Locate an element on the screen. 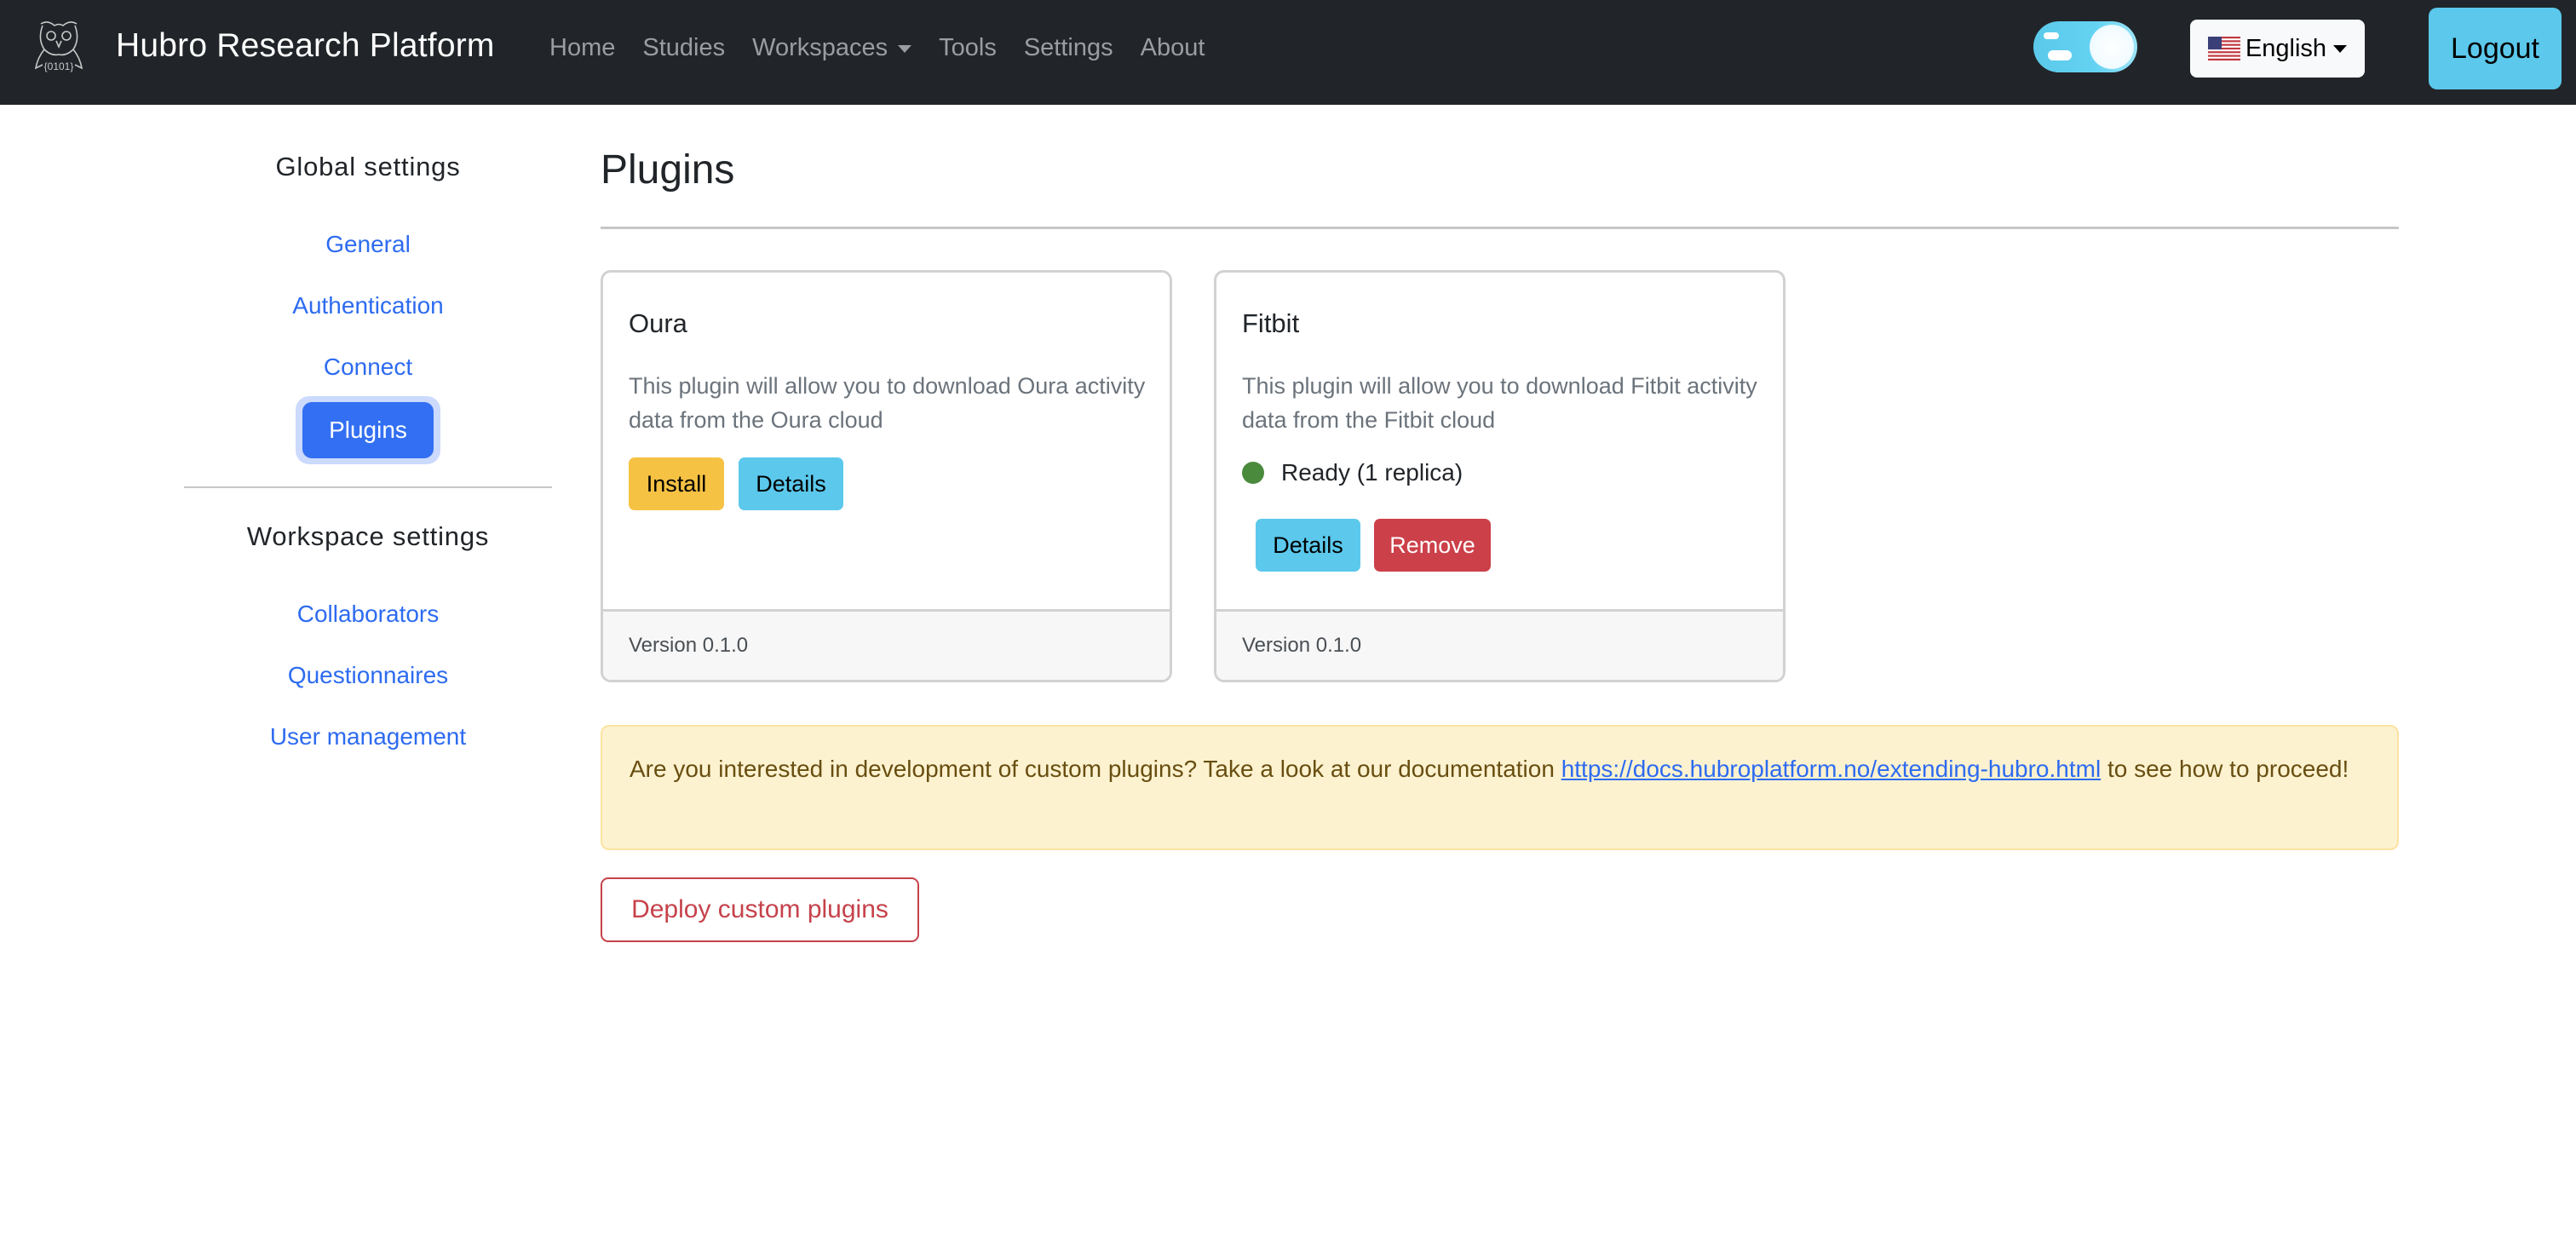 The width and height of the screenshot is (2576, 1242). toggle-knob is located at coordinates (2112, 47).